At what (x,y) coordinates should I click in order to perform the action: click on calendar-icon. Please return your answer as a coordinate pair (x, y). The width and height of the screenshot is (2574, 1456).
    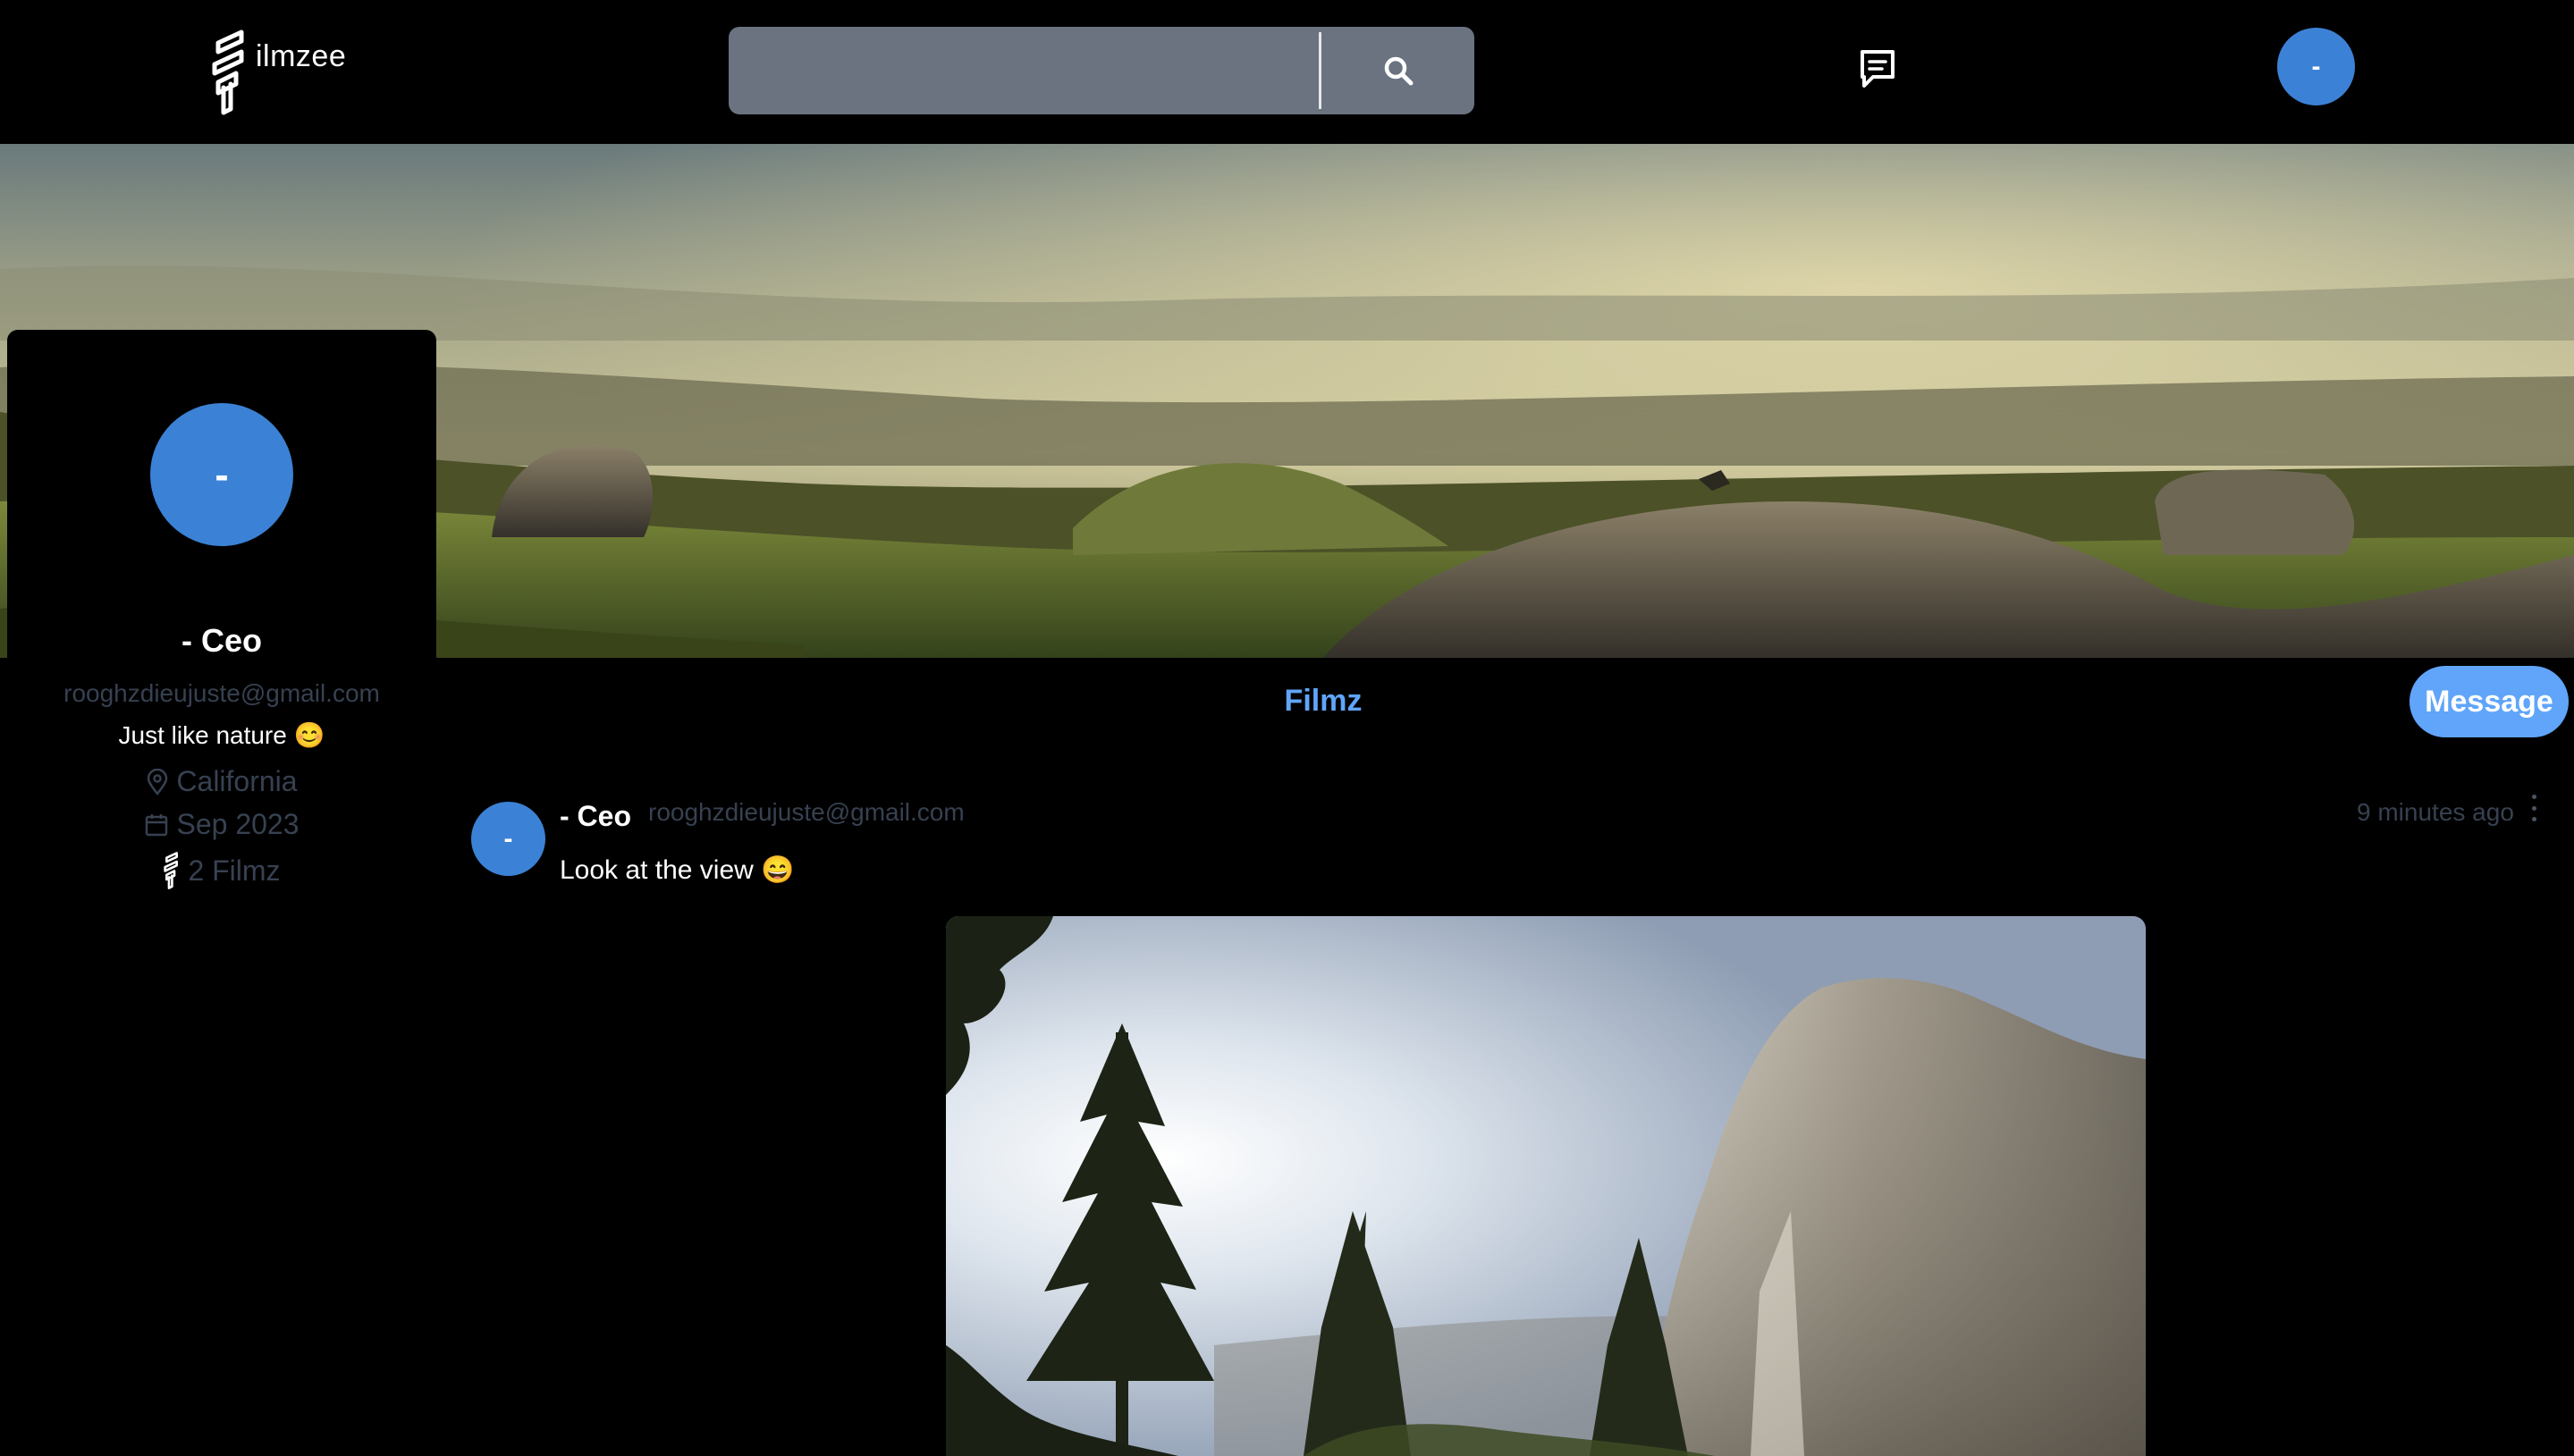
    Looking at the image, I should click on (157, 825).